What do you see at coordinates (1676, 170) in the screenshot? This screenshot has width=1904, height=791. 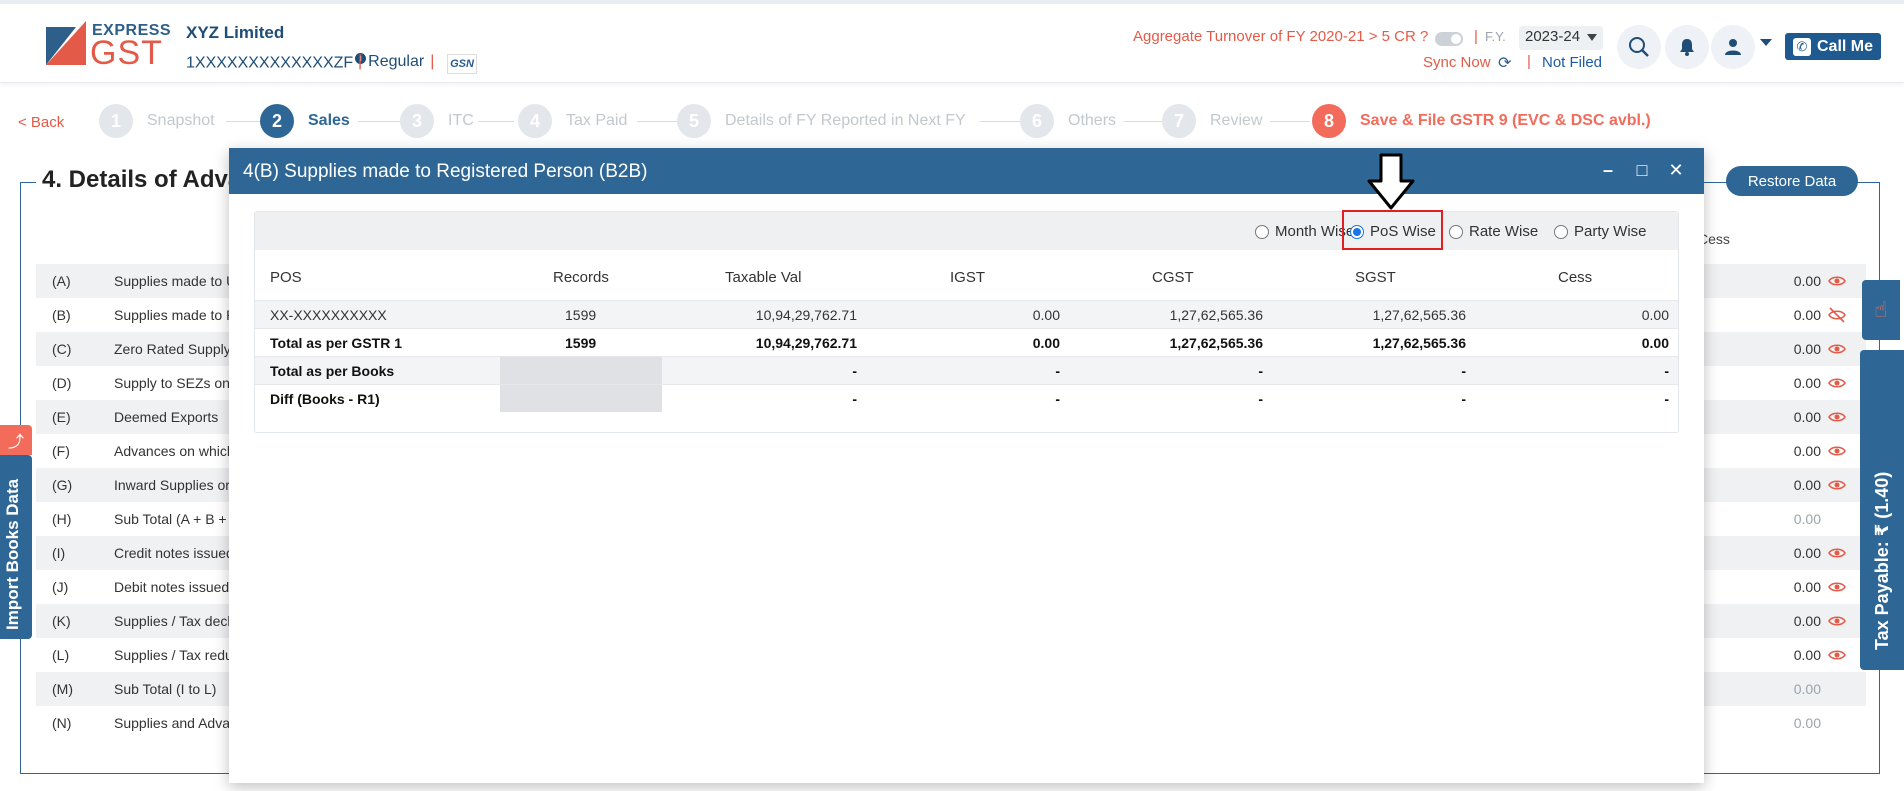 I see `close-button: ✕` at bounding box center [1676, 170].